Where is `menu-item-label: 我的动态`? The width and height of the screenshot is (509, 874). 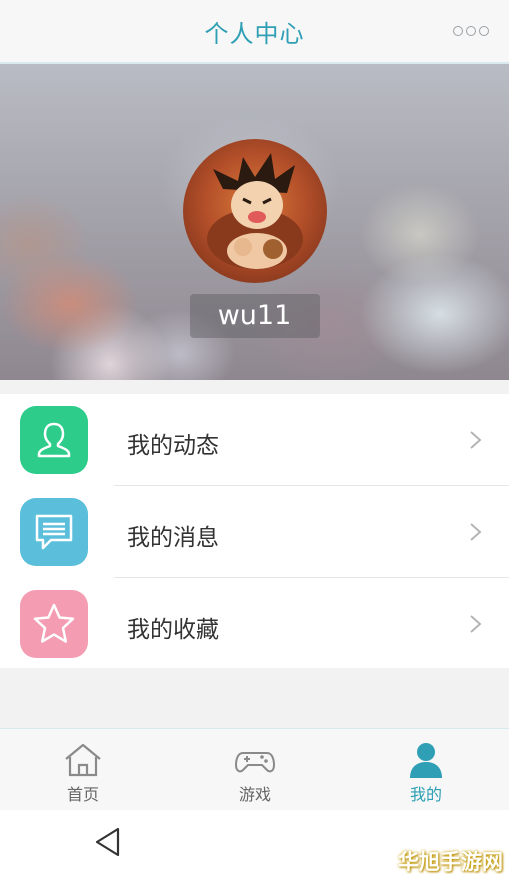 menu-item-label: 我的动态 is located at coordinates (173, 446).